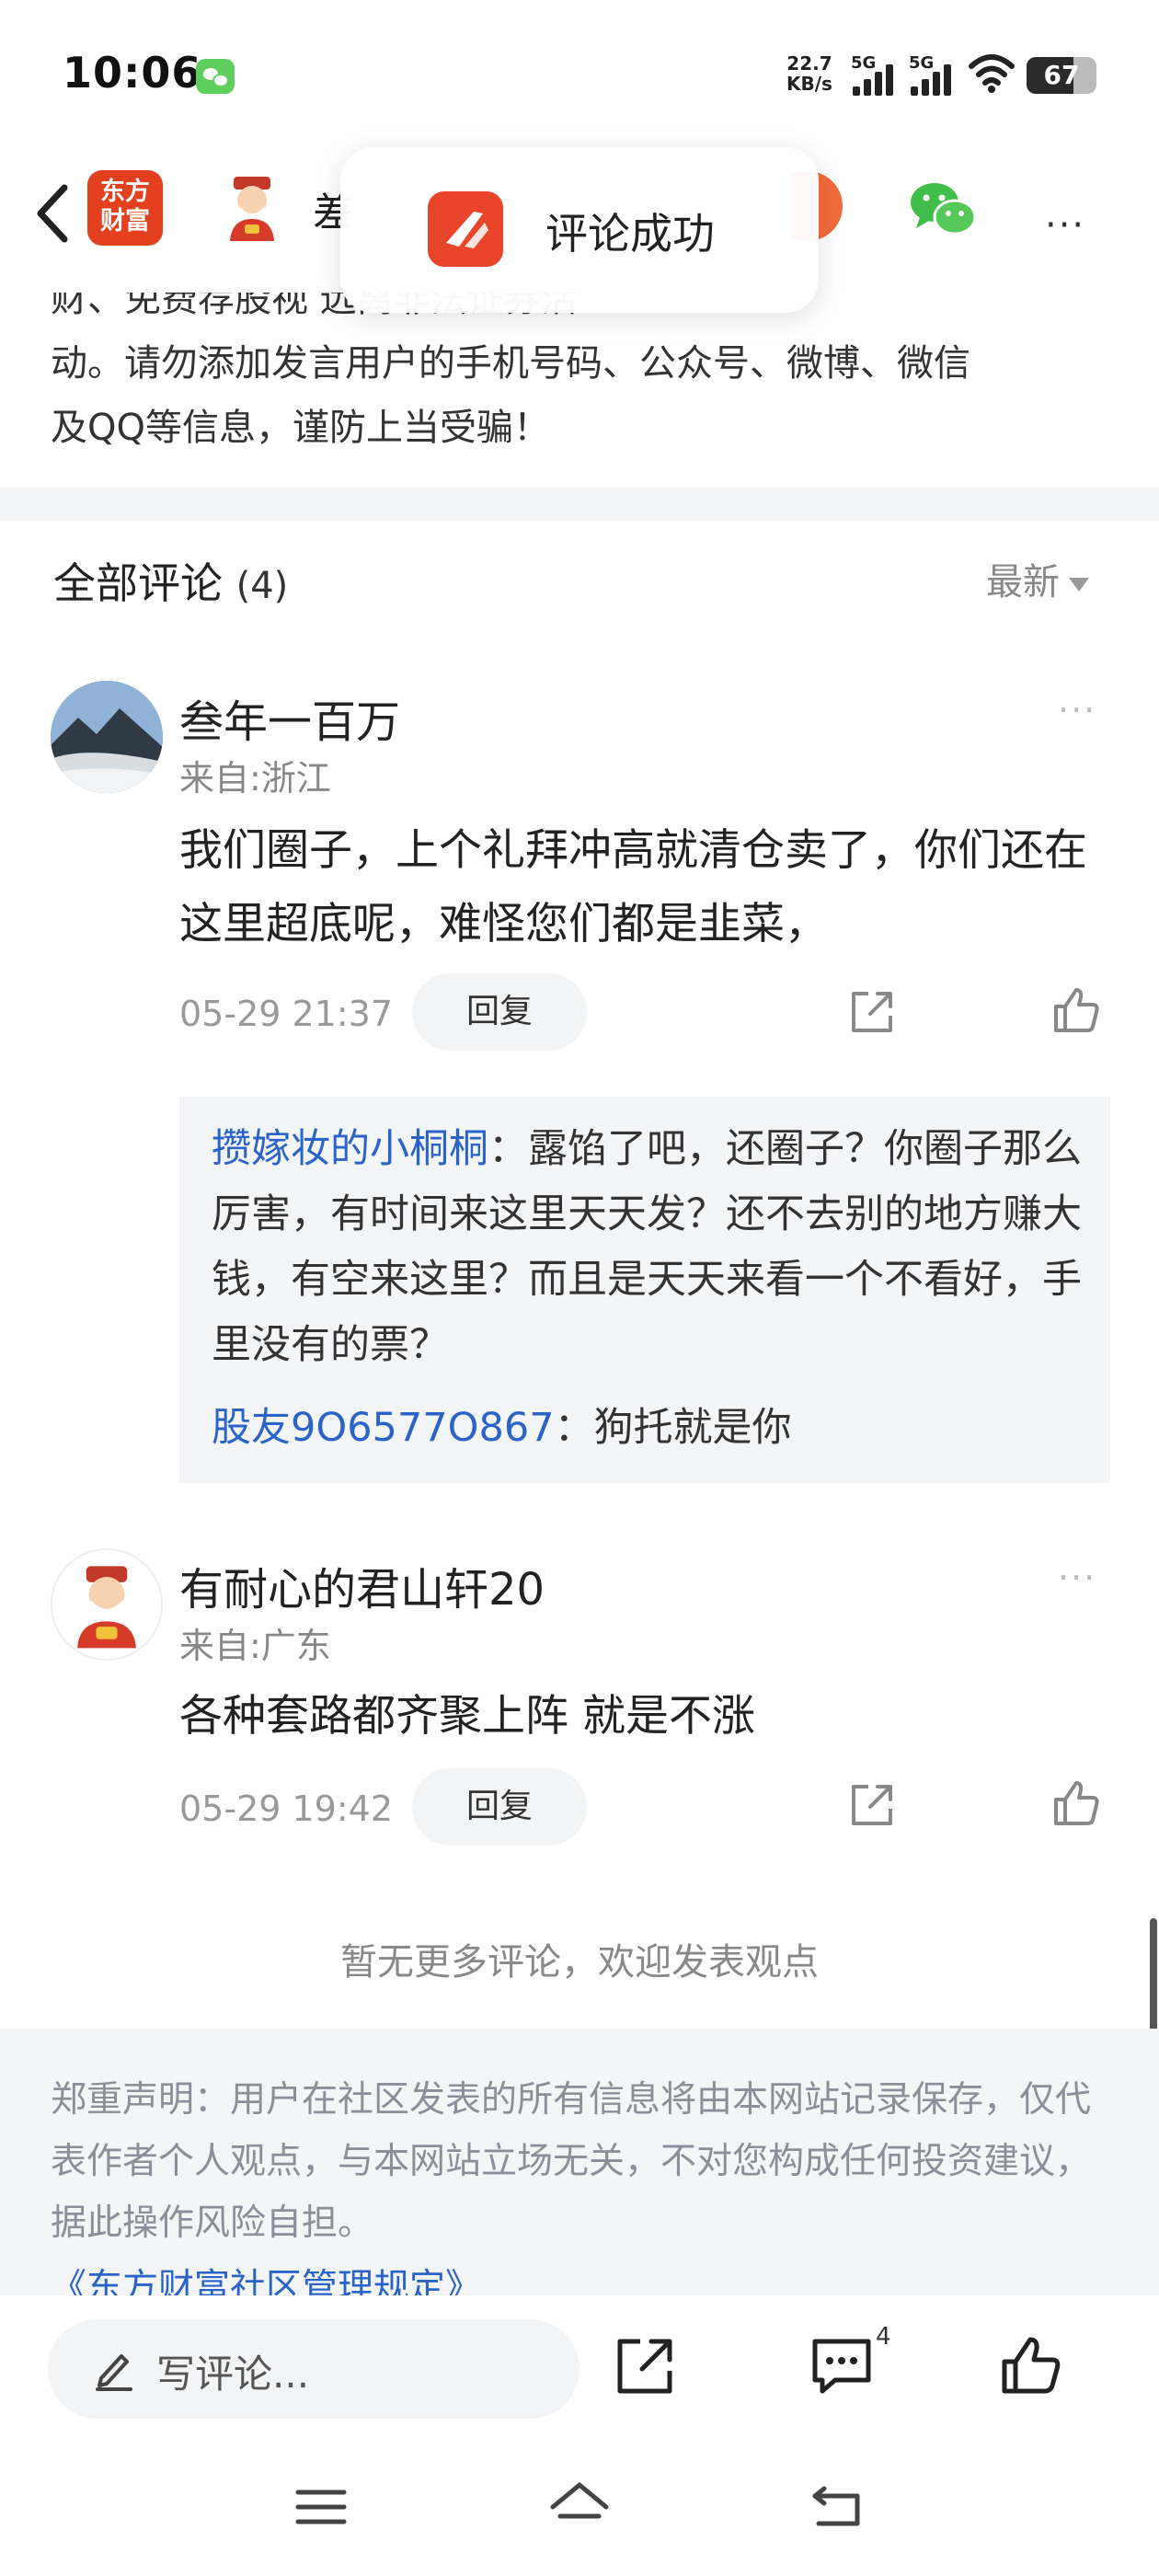 The height and width of the screenshot is (2576, 1159). I want to click on pencil-icon, so click(114, 2372).